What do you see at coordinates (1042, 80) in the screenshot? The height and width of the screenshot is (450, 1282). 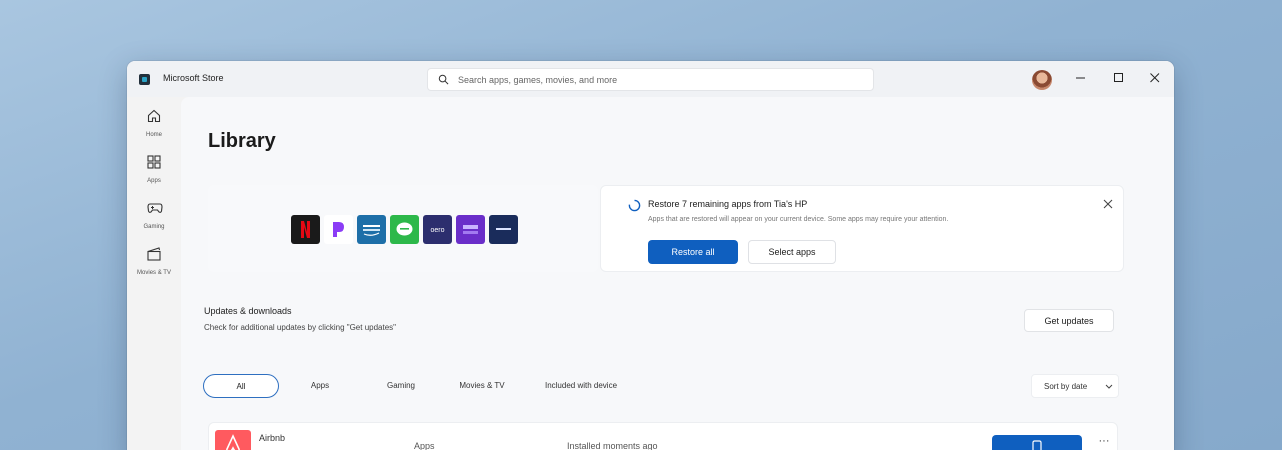 I see `avatar` at bounding box center [1042, 80].